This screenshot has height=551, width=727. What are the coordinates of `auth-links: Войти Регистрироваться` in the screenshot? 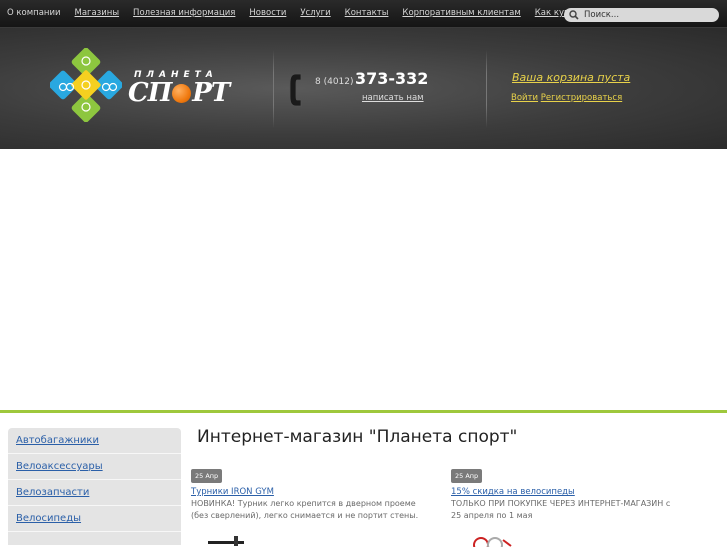 It's located at (566, 98).